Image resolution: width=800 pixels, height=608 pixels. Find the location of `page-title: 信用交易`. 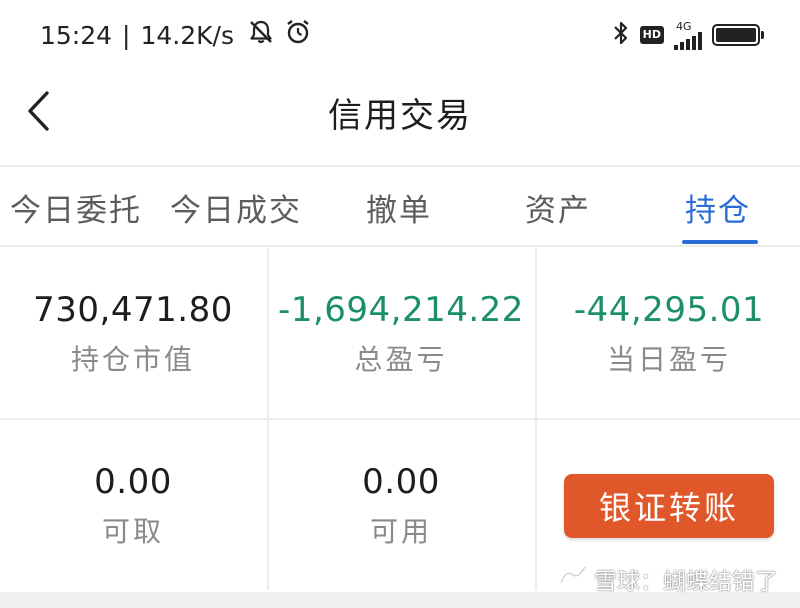

page-title: 信用交易 is located at coordinates (400, 115).